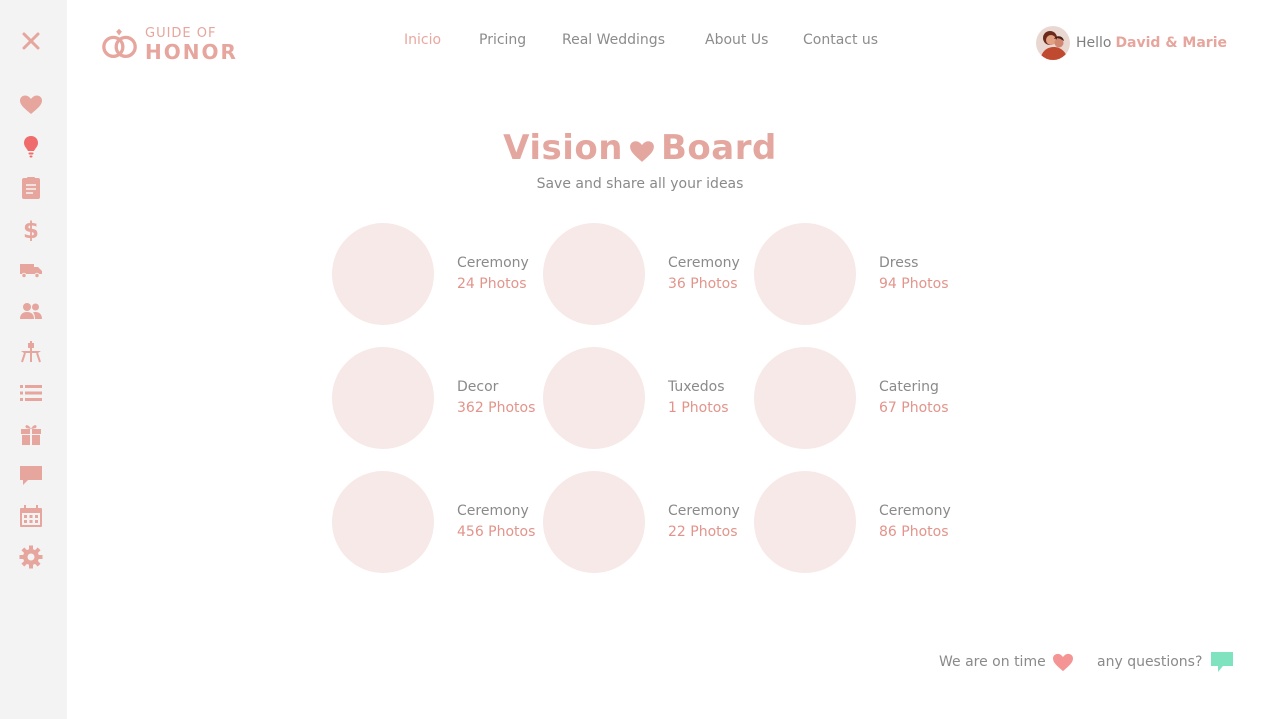 The image size is (1280, 719). Describe the element at coordinates (31, 393) in the screenshot. I see `list-icon` at that location.